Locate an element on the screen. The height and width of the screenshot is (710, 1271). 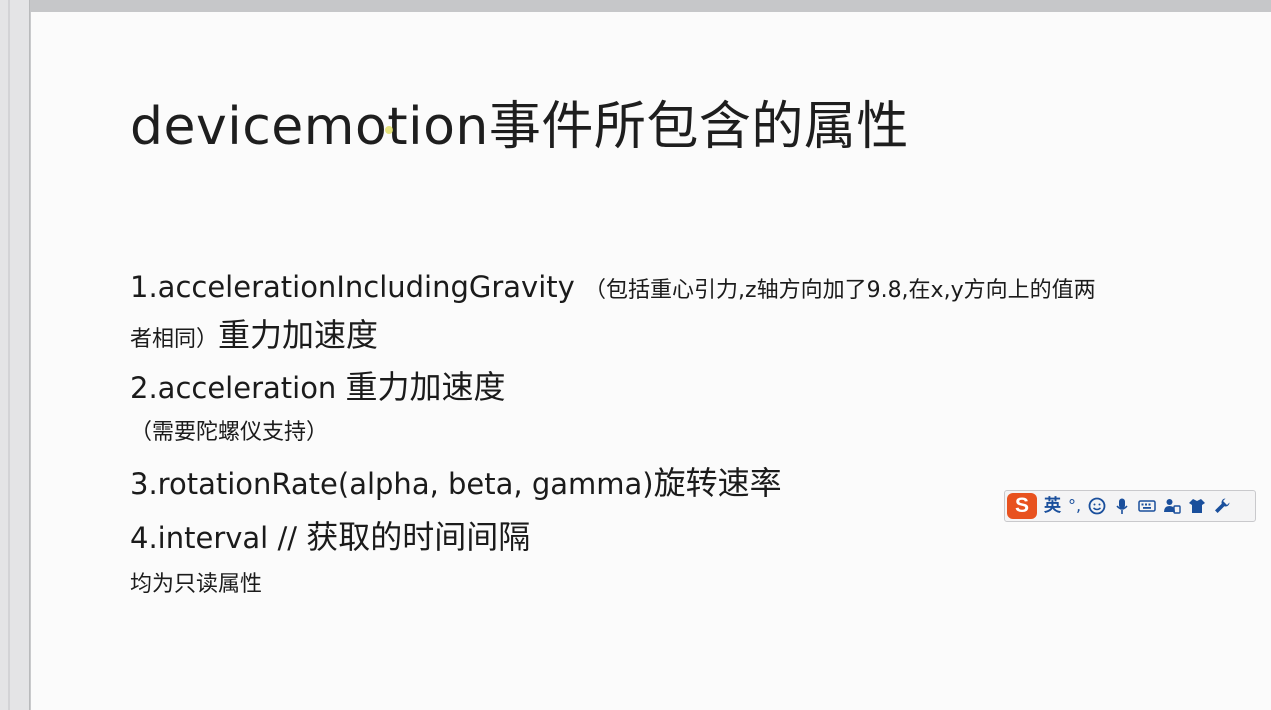
item-4-description: 获取的时间间隔 is located at coordinates (418, 537).